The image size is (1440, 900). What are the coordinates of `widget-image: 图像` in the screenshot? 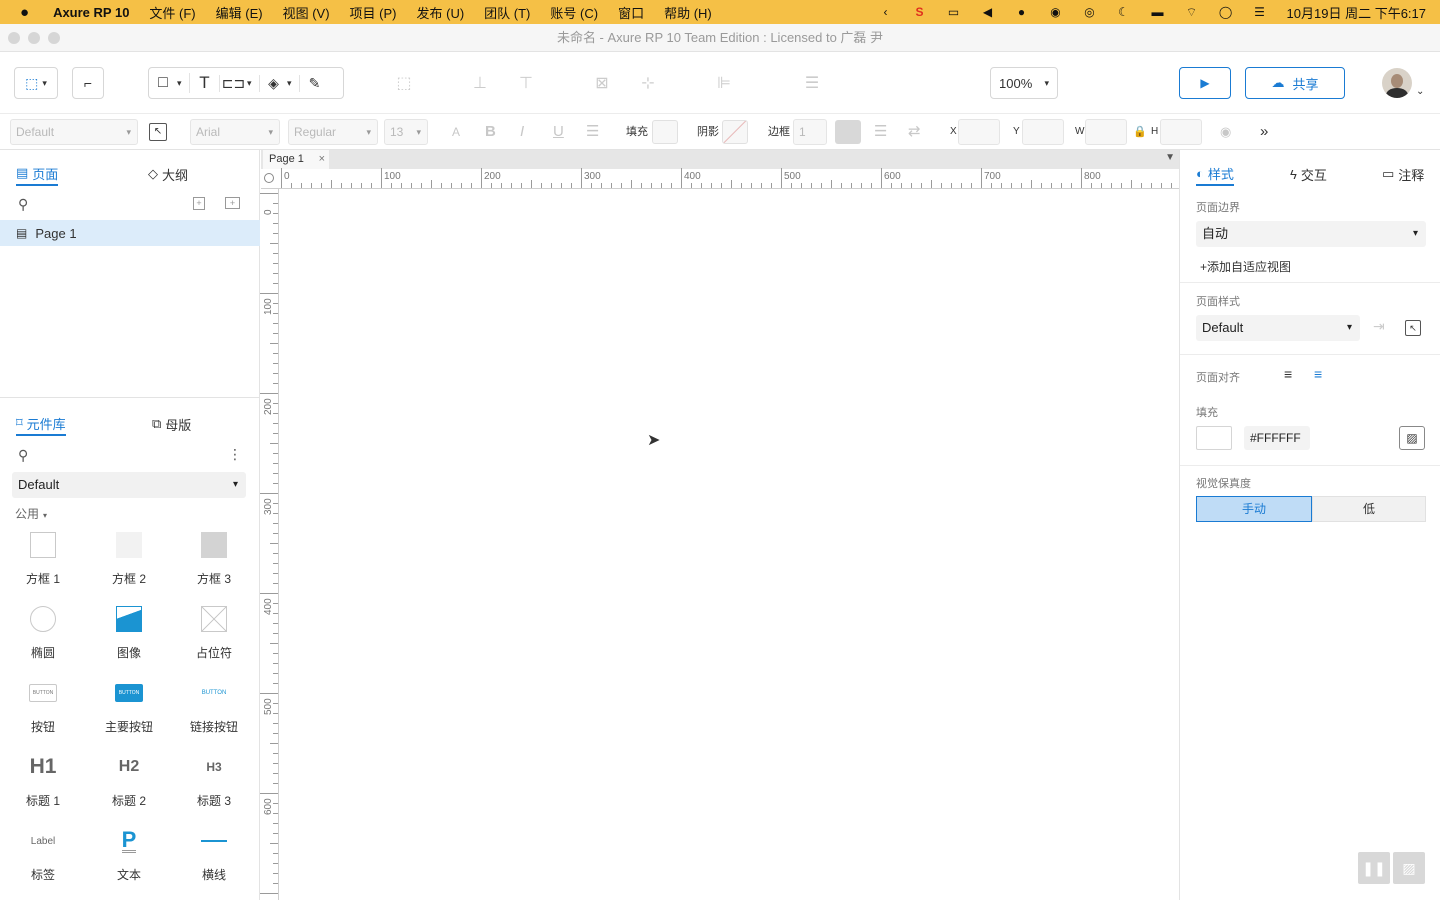 It's located at (129, 631).